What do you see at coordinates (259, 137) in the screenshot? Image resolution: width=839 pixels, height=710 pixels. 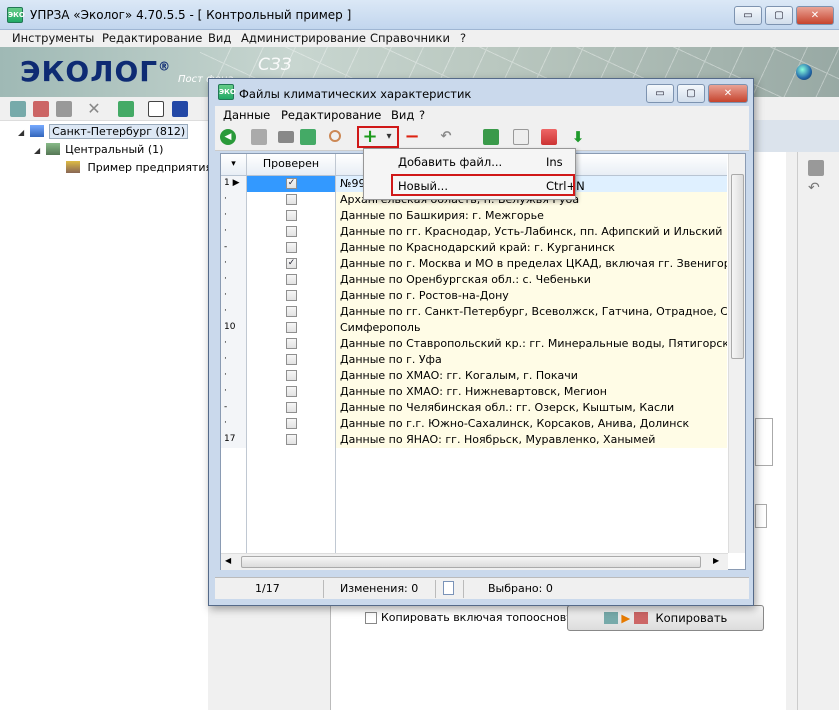 I see `save-icon` at bounding box center [259, 137].